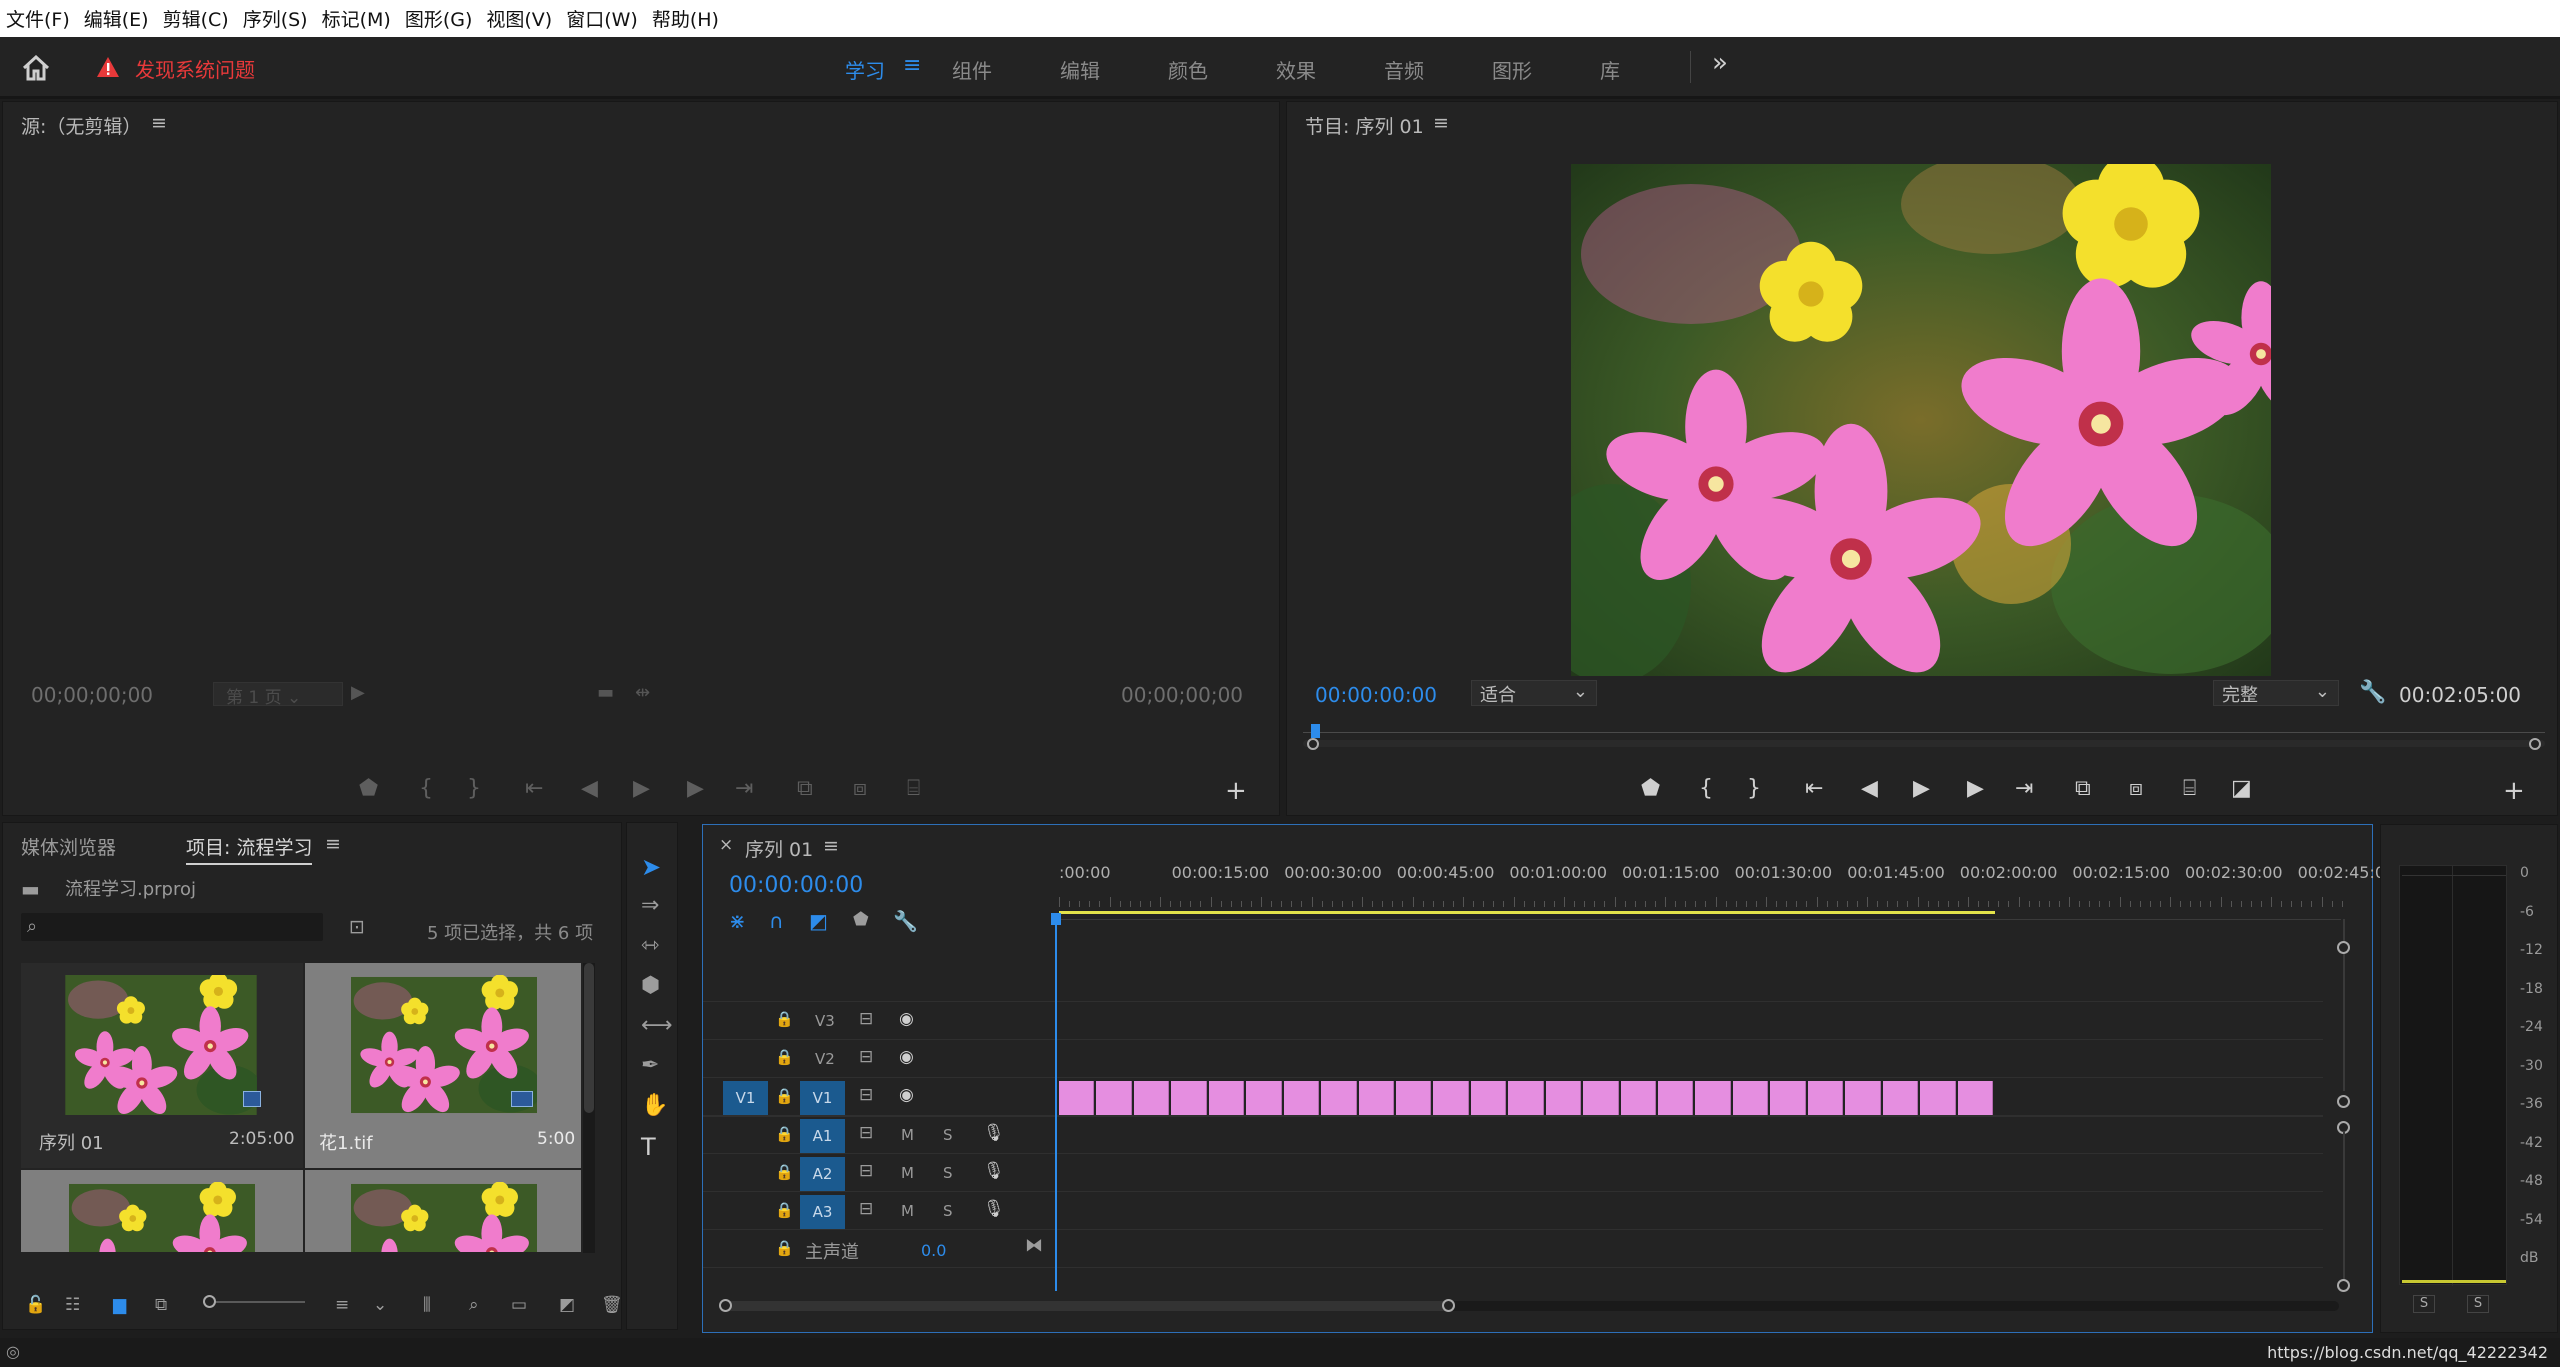  What do you see at coordinates (654, 1105) in the screenshot?
I see `hand-tool-icon: ✋` at bounding box center [654, 1105].